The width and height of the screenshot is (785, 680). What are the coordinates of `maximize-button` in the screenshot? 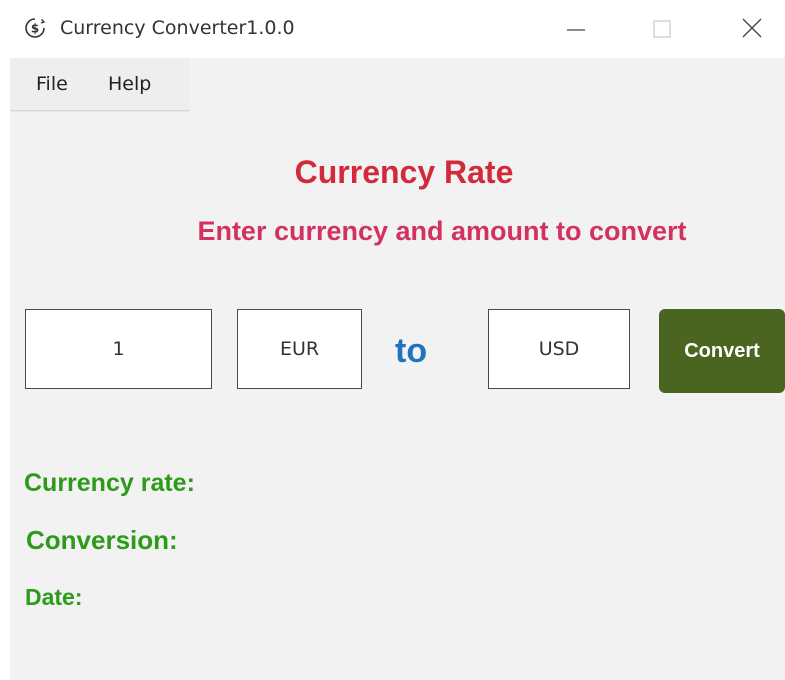 It's located at (662, 28).